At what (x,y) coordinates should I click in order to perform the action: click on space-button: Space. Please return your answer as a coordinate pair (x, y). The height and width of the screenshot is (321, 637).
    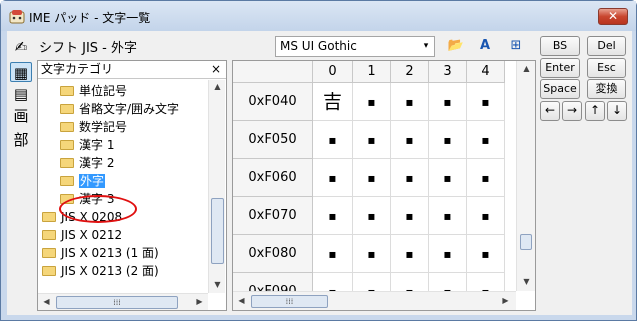
    Looking at the image, I should click on (560, 89).